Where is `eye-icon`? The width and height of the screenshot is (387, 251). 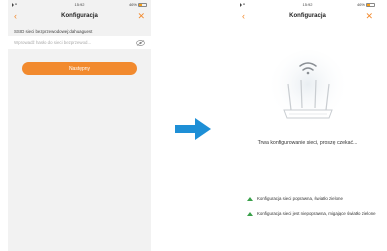
eye-icon is located at coordinates (140, 42).